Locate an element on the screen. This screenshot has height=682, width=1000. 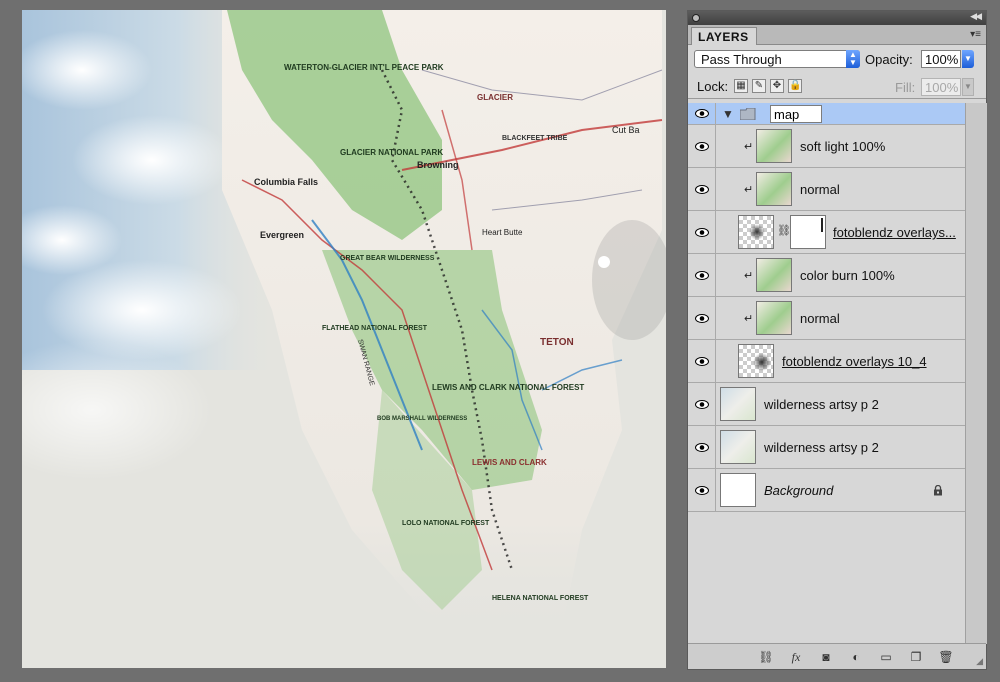
fill-input: 100% is located at coordinates (941, 87).